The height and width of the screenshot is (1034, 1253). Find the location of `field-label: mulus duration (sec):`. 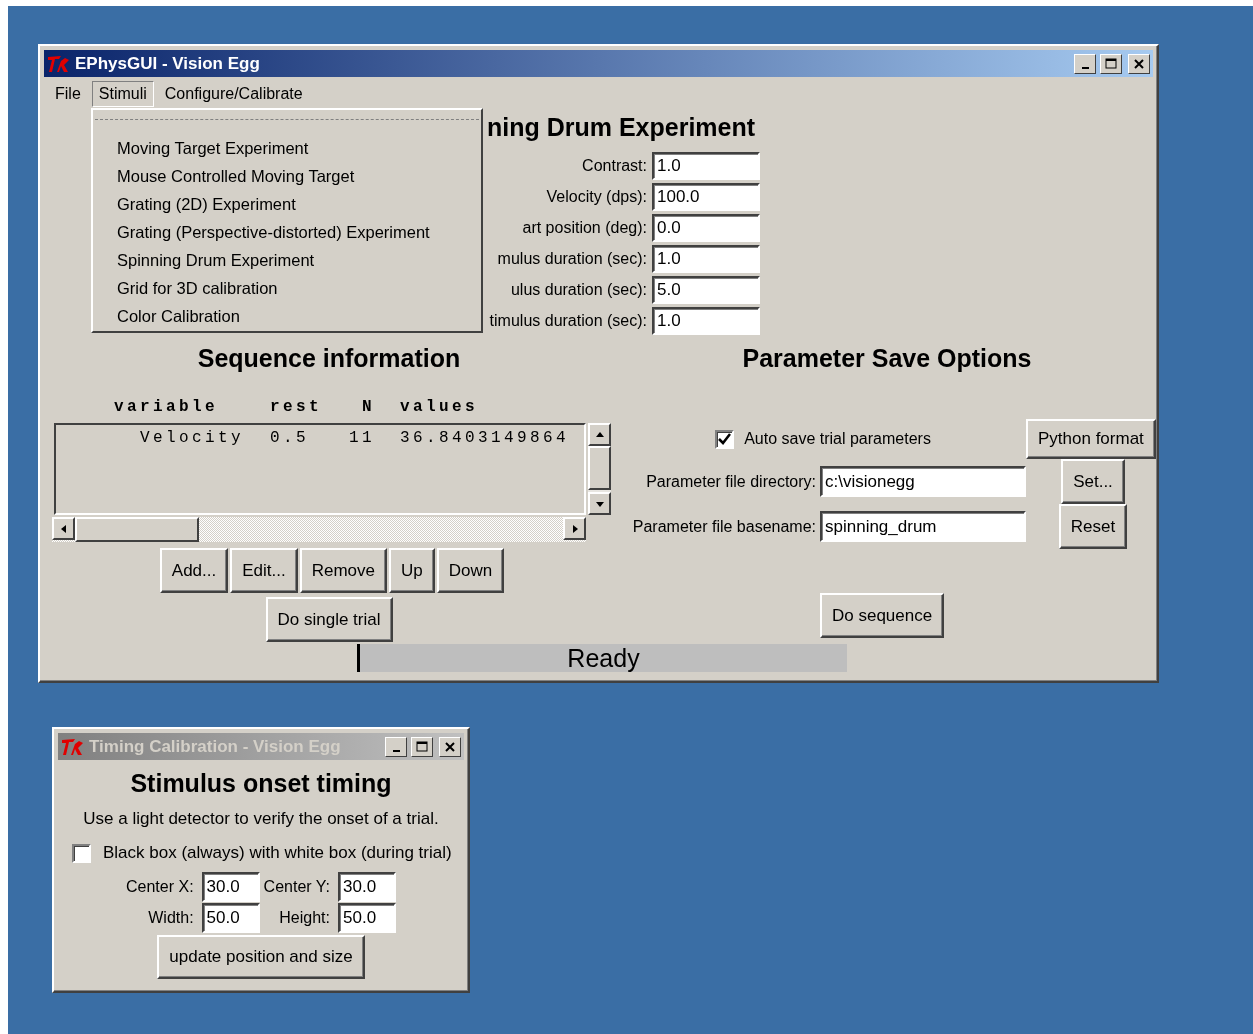

field-label: mulus duration (sec): is located at coordinates (572, 258).